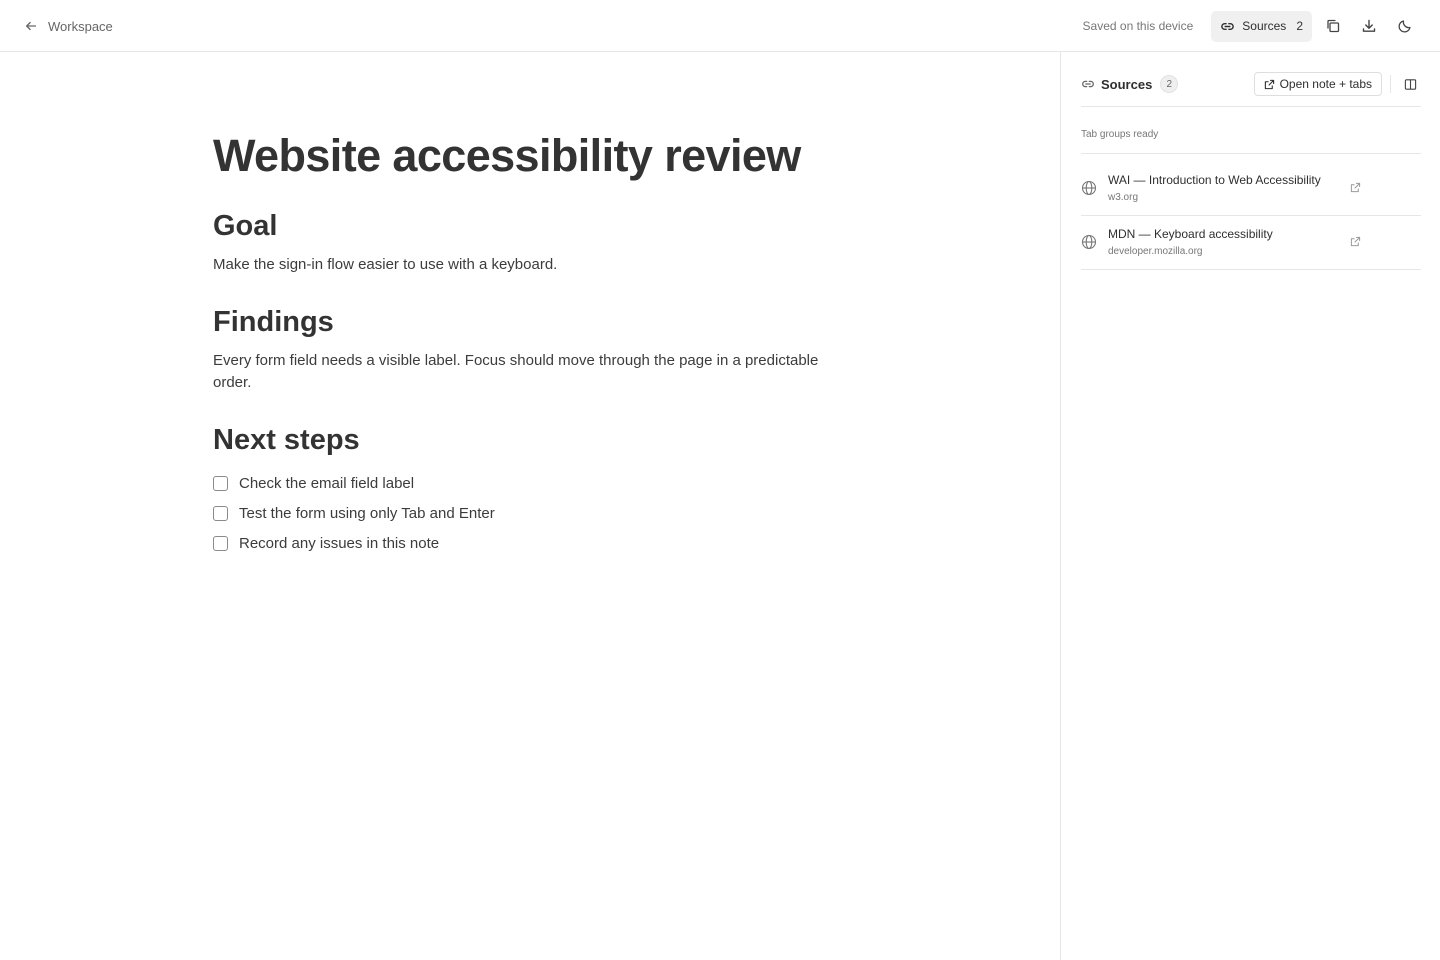  I want to click on back-to-workspace-button: Workspace, so click(68, 26).